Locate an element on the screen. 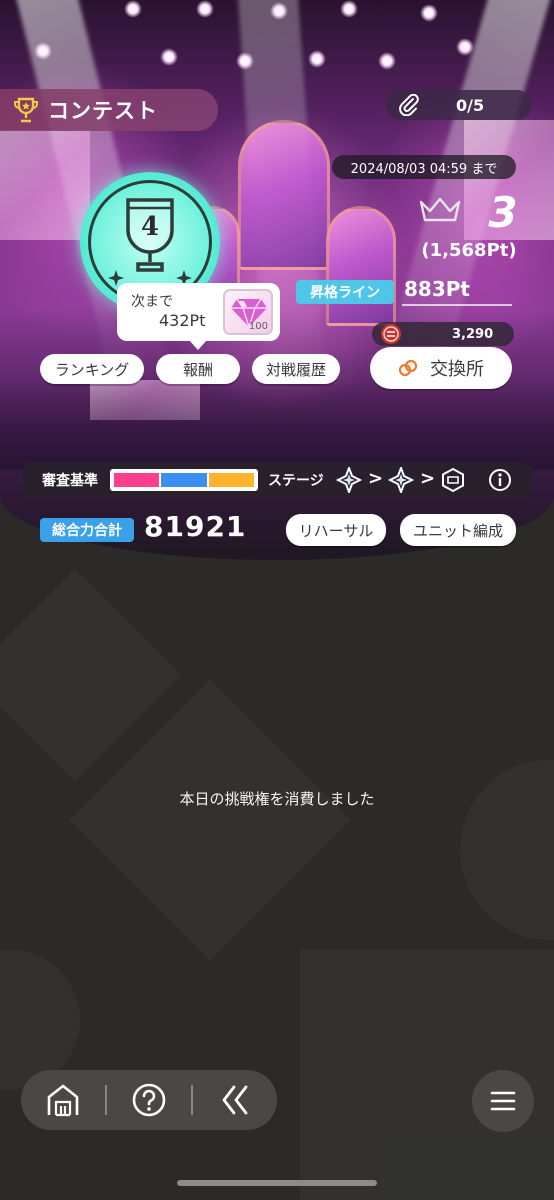 This screenshot has width=554, height=1200. ranking-button: ランキング is located at coordinates (92, 369).